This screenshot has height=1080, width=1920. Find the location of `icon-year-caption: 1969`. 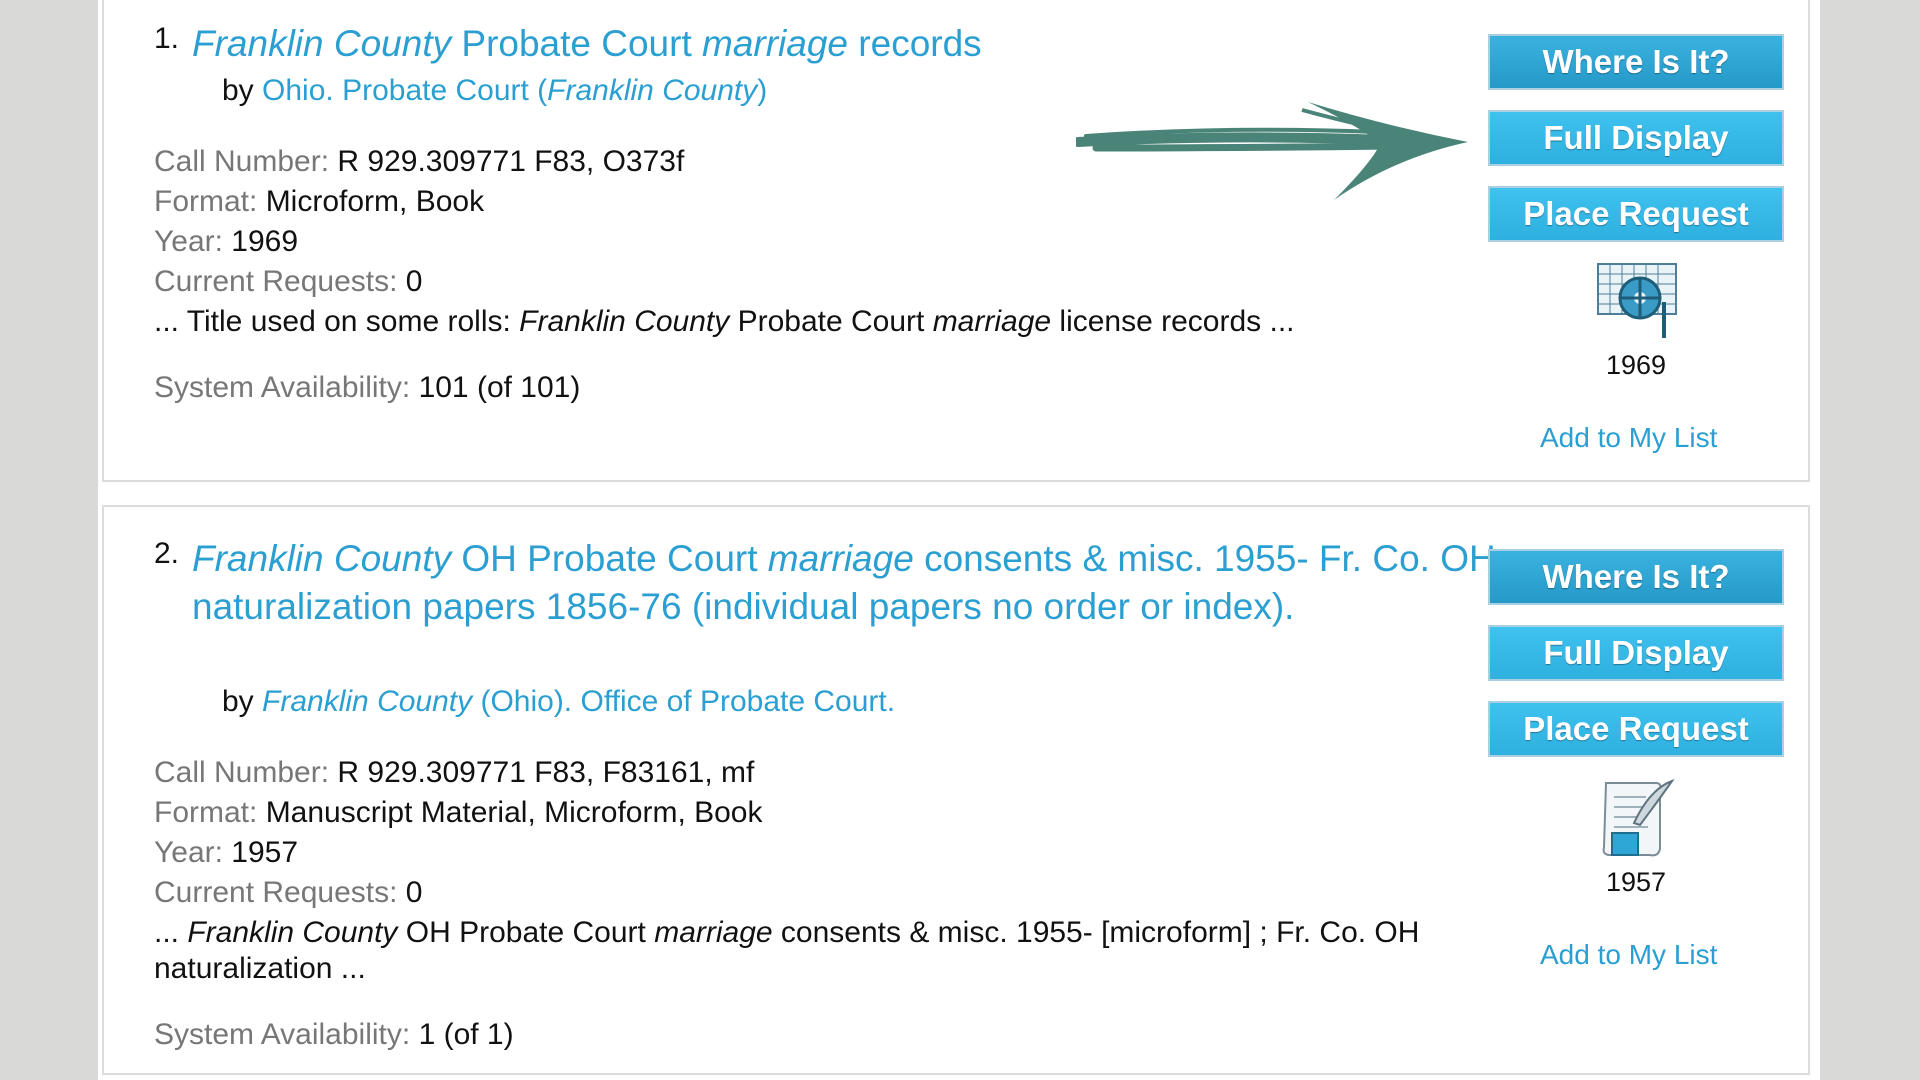

icon-year-caption: 1969 is located at coordinates (1636, 365).